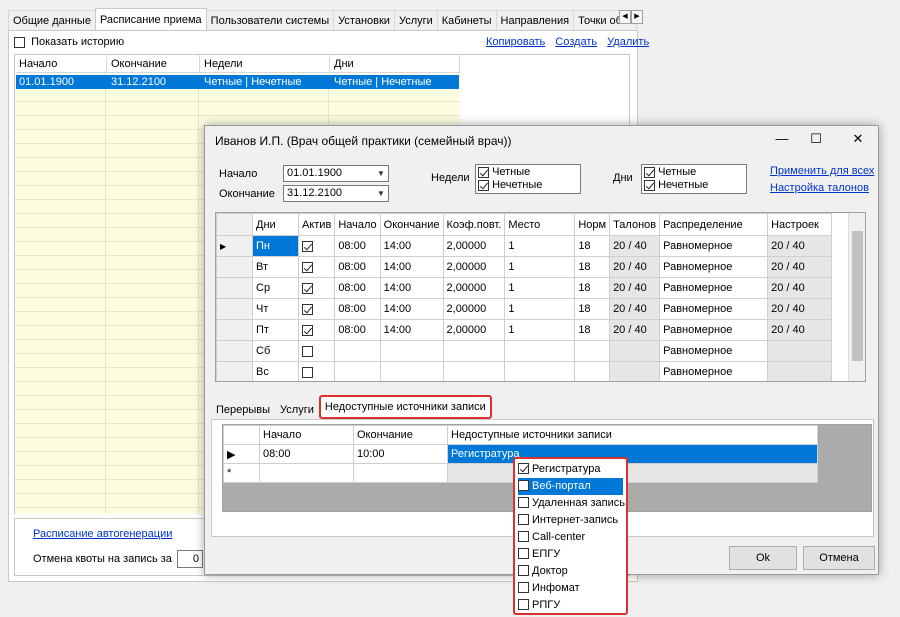 This screenshot has height=617, width=900. What do you see at coordinates (635, 224) in the screenshot?
I see `column-header-tickets: Талонов` at bounding box center [635, 224].